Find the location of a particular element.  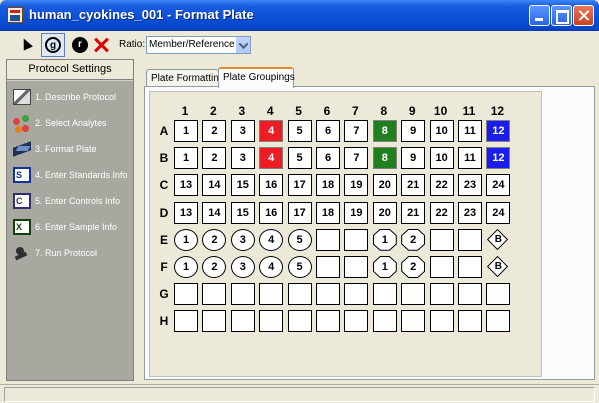

minimize-button is located at coordinates (539, 15).